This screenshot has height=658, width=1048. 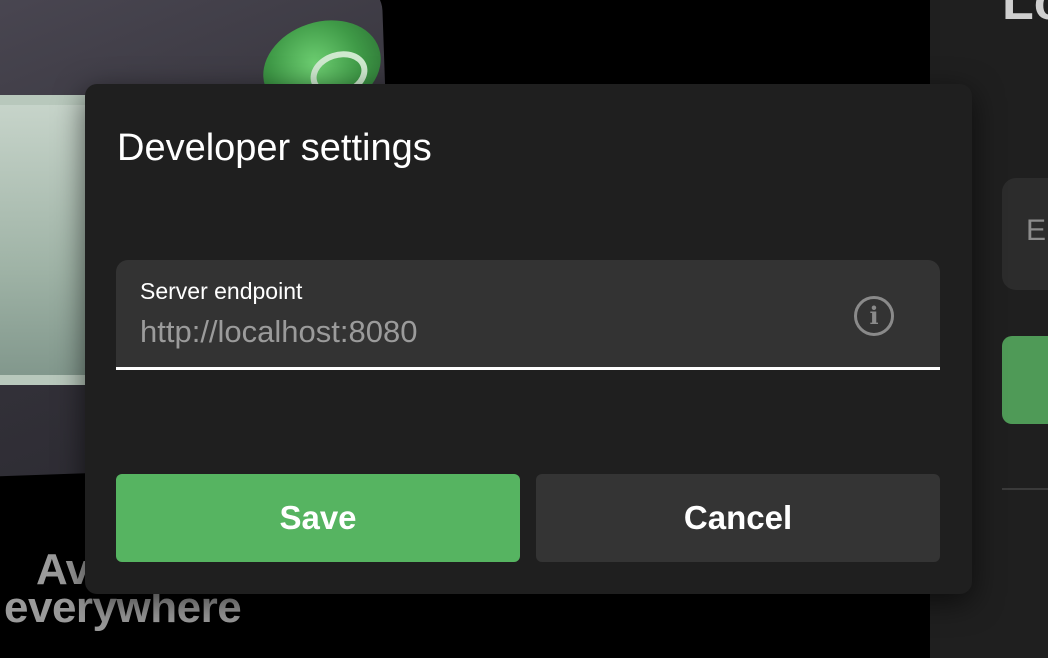 I want to click on dialog-title: Developer settings, so click(x=274, y=148).